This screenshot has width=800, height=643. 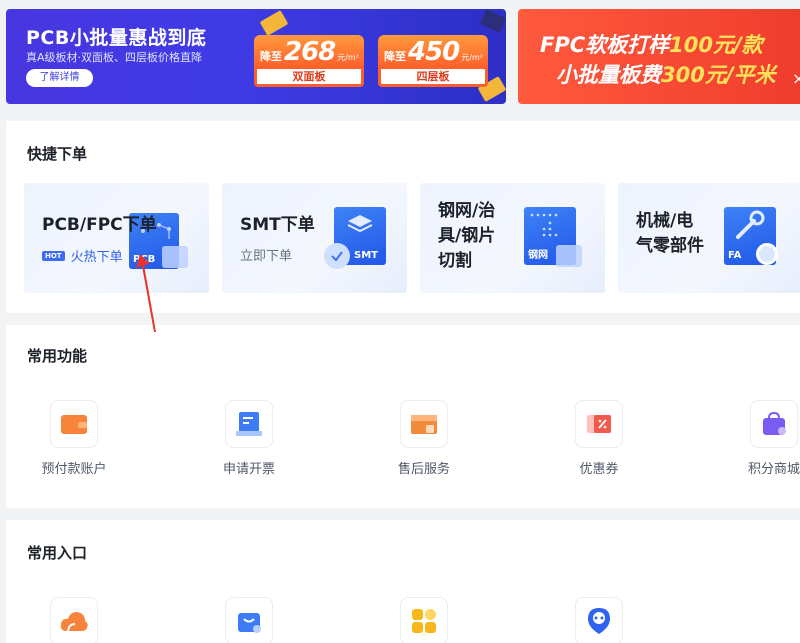 I want to click on stencil-icon-overlay, so click(x=569, y=256).